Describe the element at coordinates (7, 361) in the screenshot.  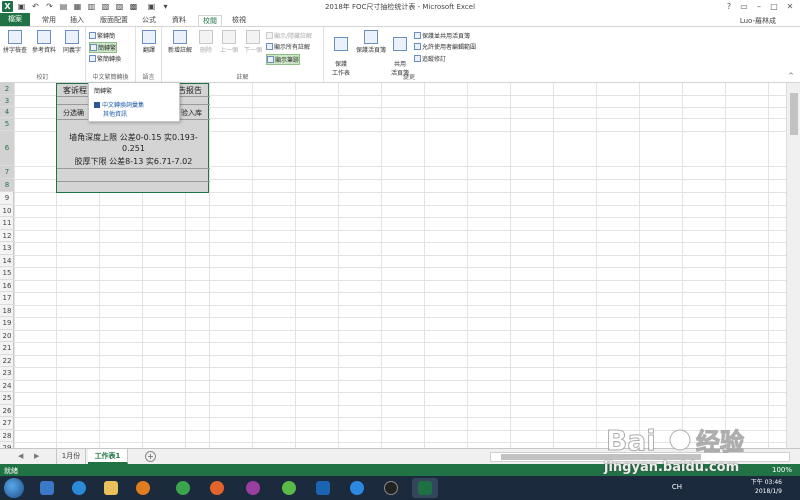
I see `row-header: 22` at that location.